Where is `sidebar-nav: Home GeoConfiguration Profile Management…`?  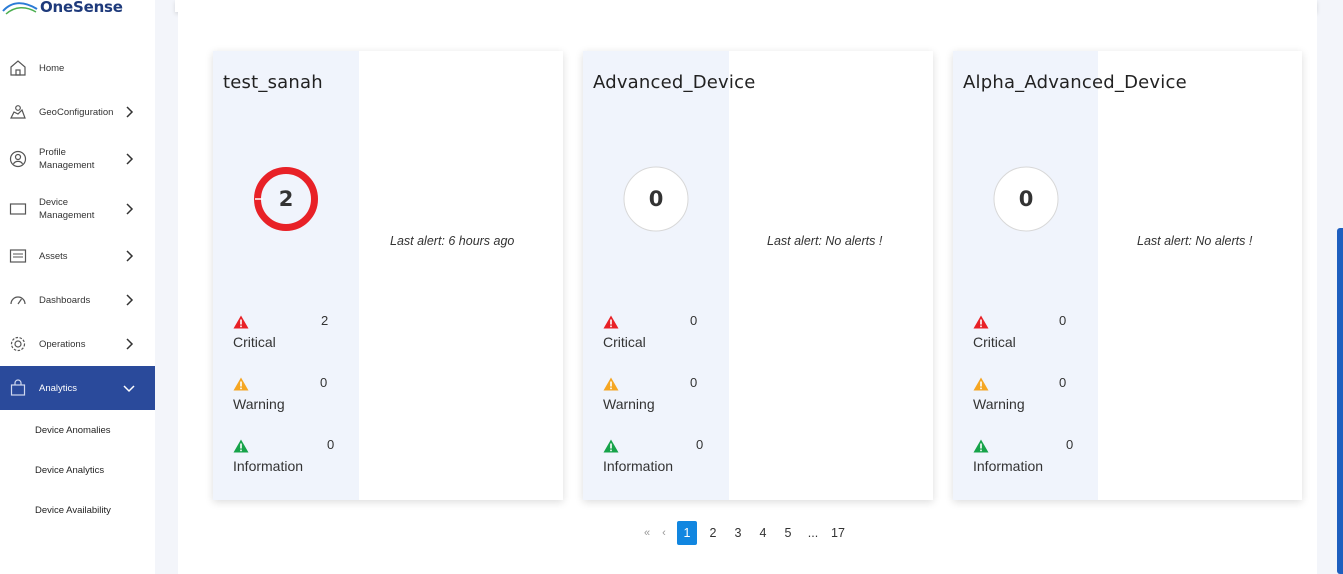
sidebar-nav: Home GeoConfiguration Profile Management… is located at coordinates (77, 288).